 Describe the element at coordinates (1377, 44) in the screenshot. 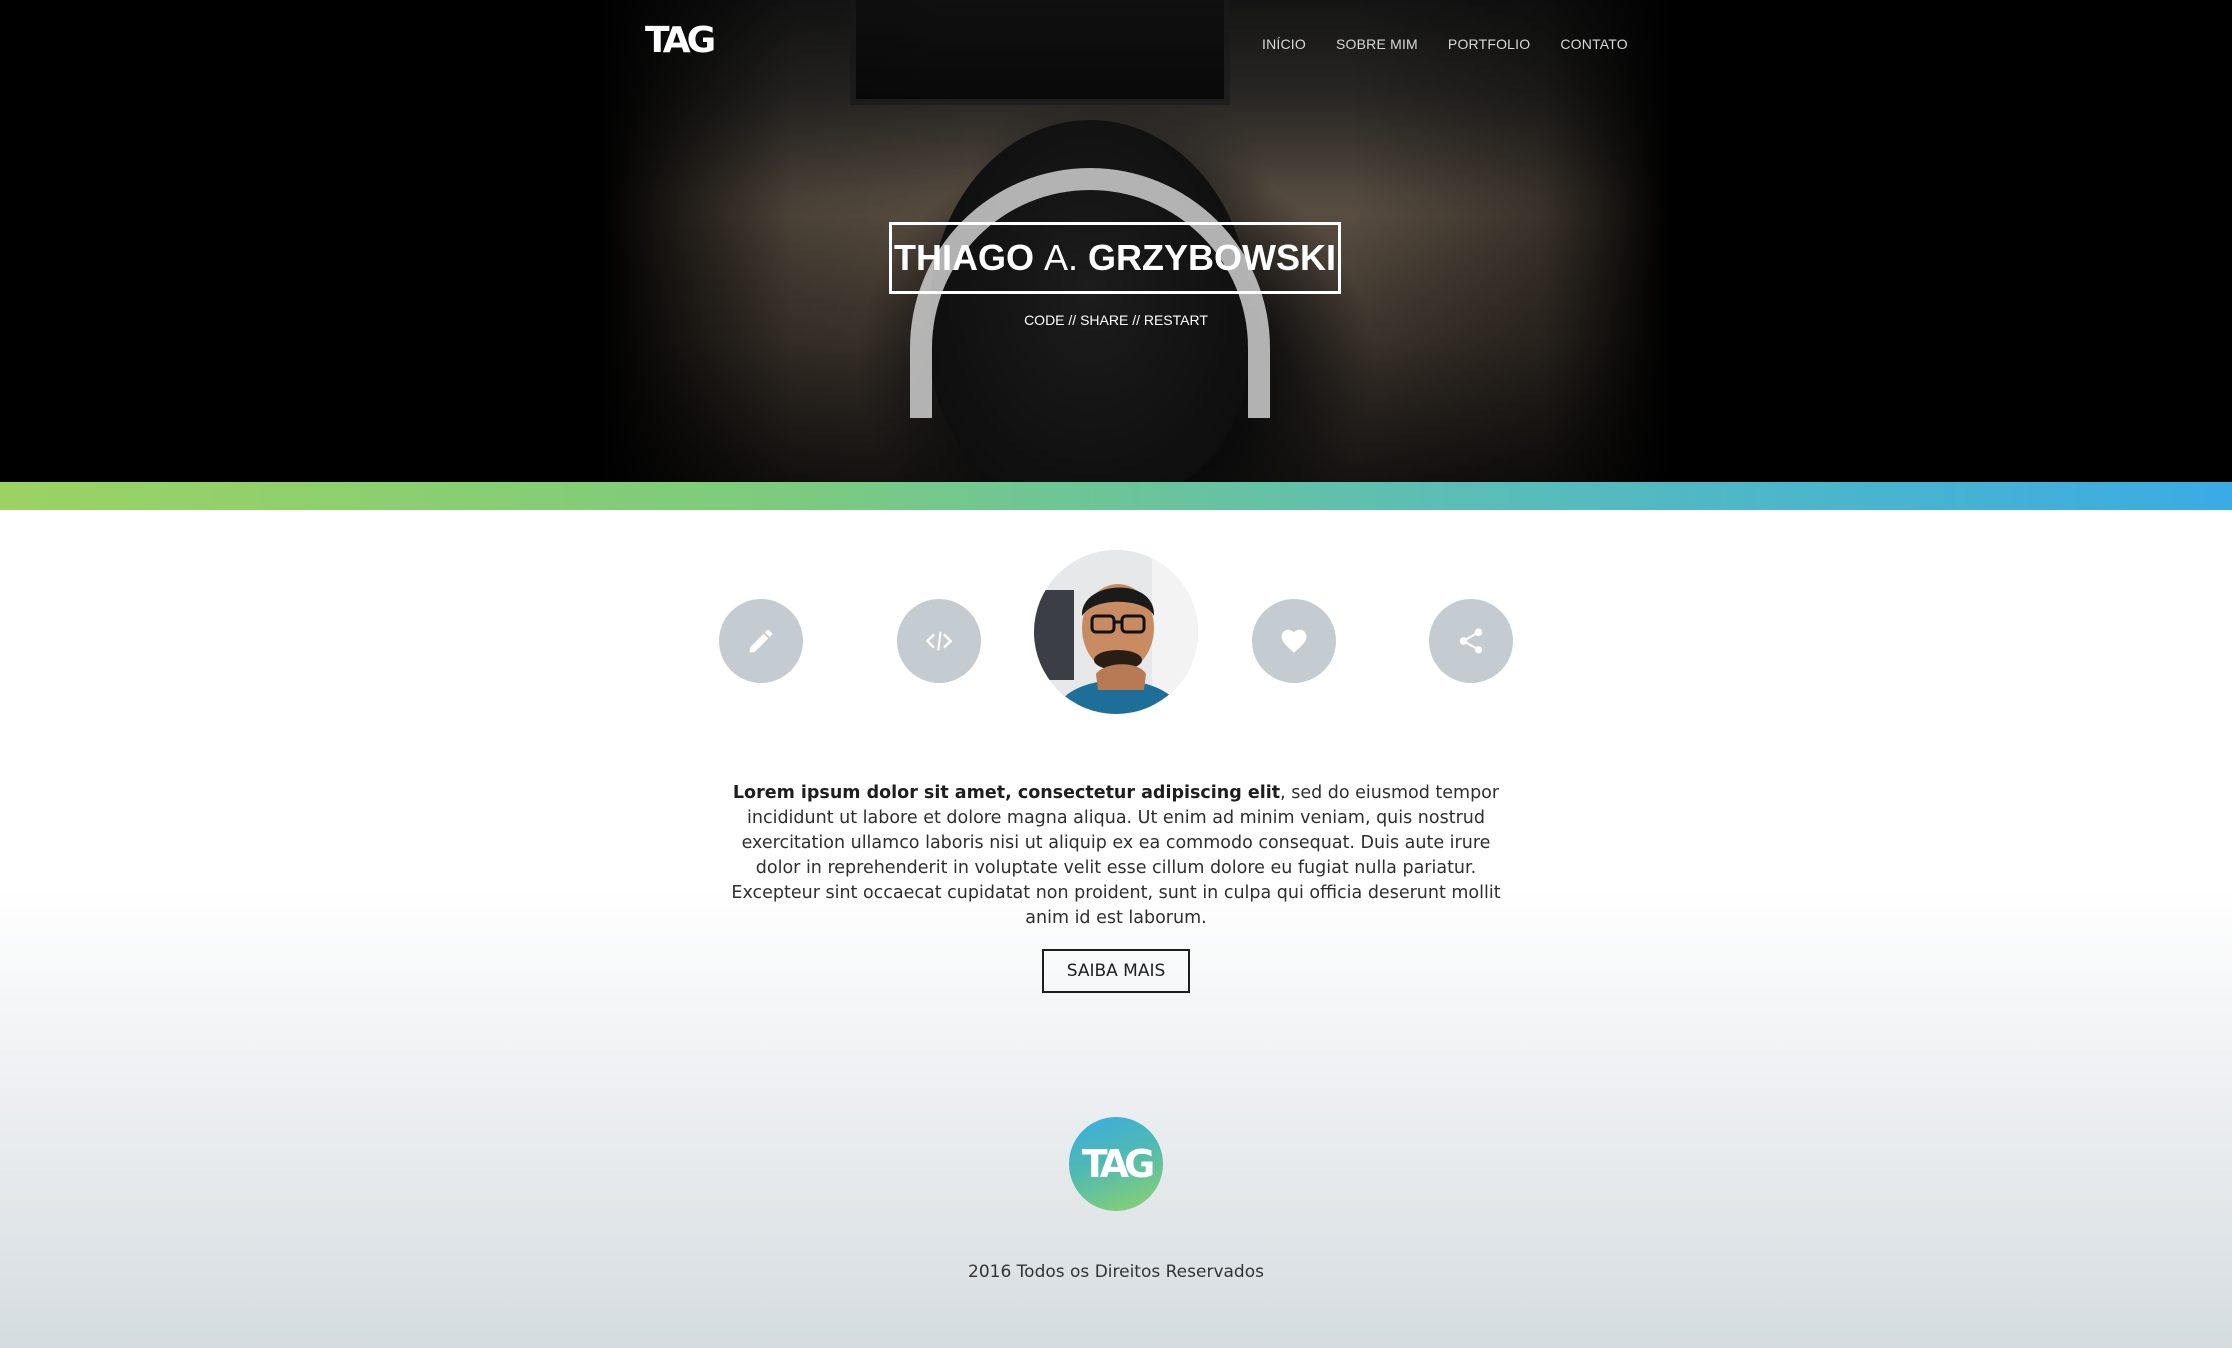

I see `nav-item-sobre-mim: SOBRE MIM` at that location.